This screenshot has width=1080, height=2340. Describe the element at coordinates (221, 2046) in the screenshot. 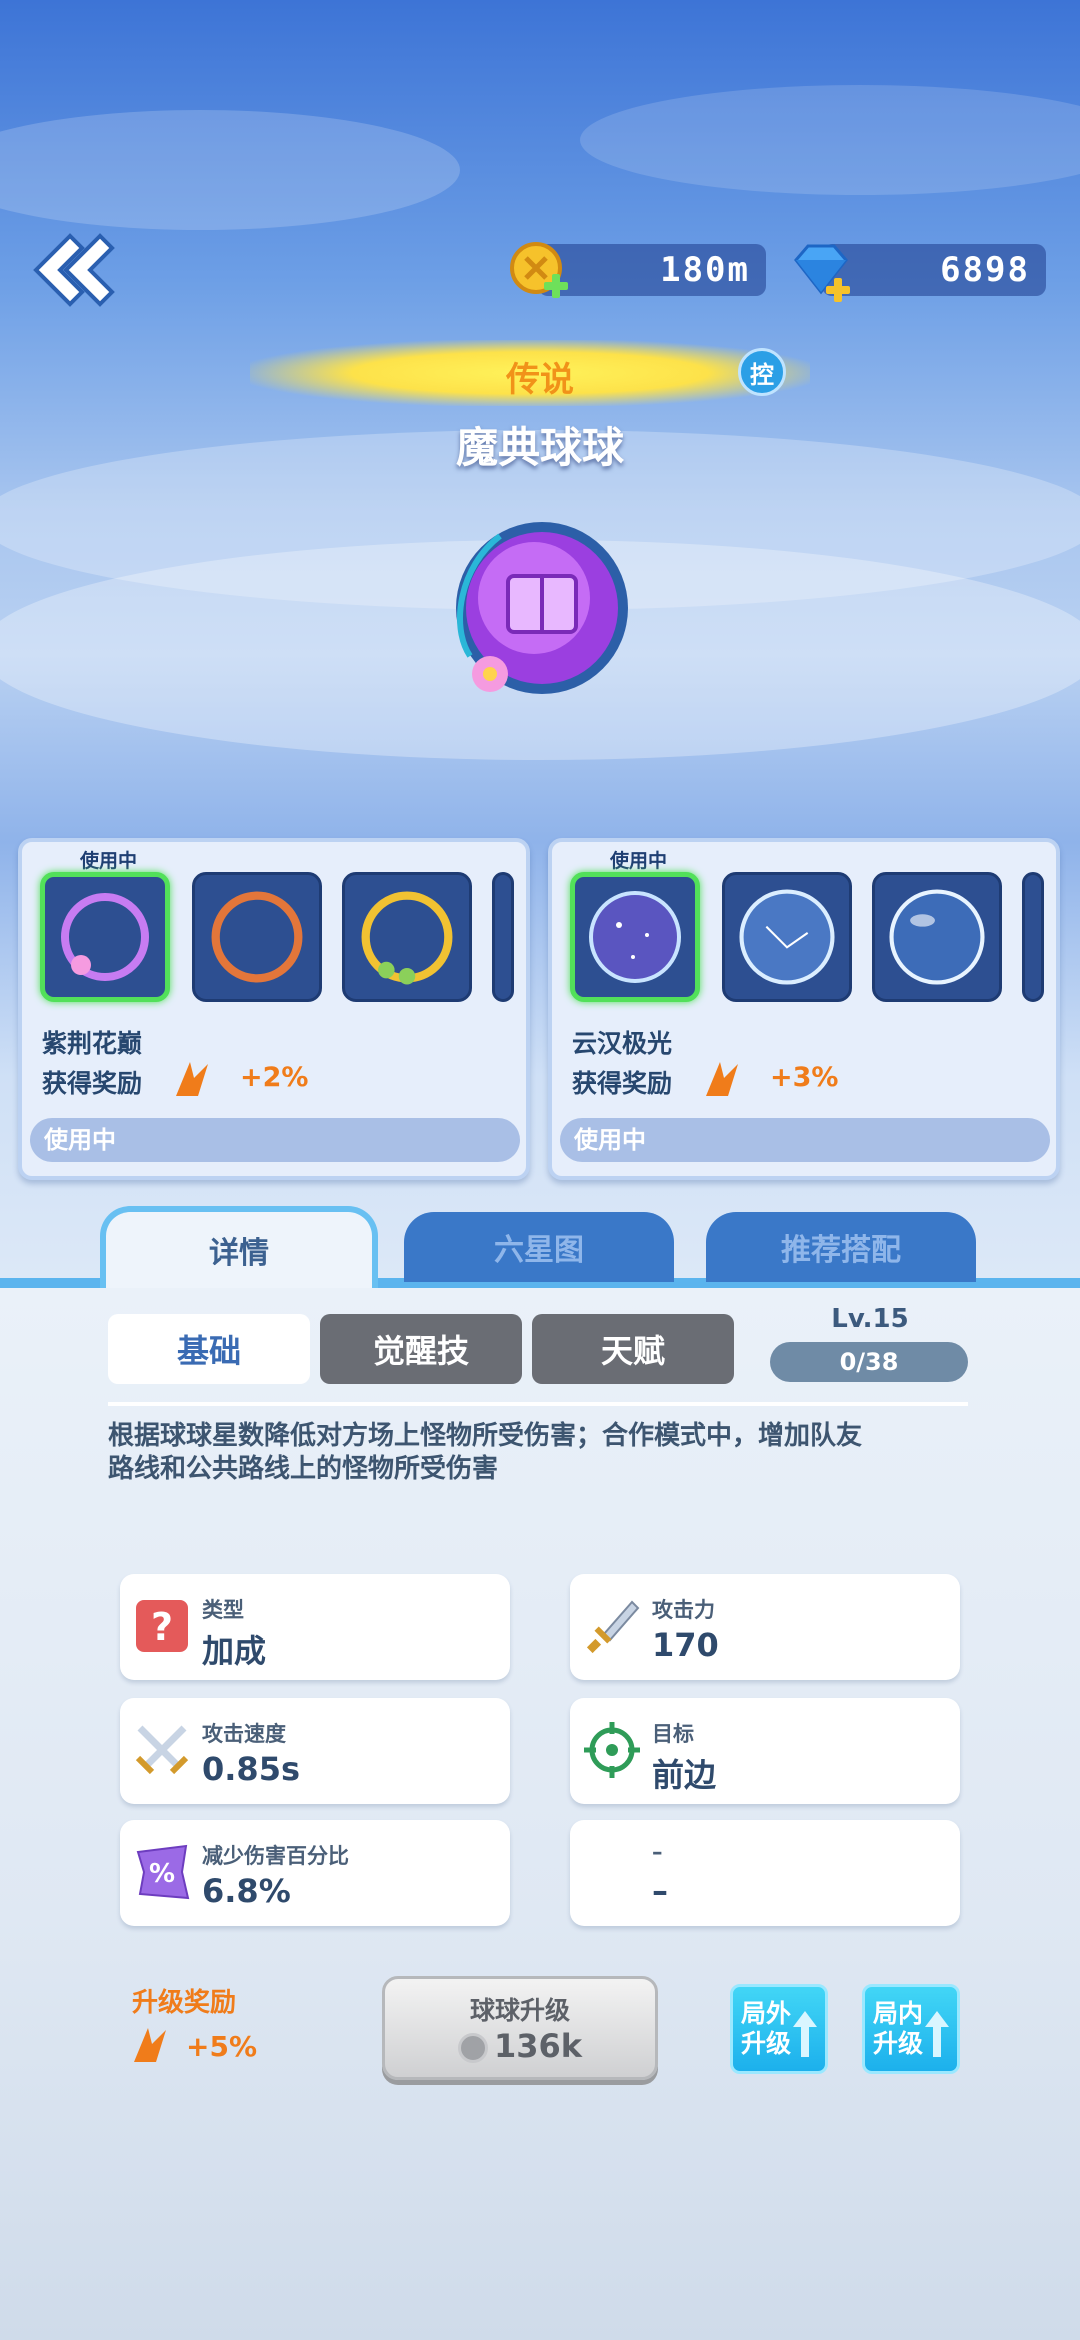

I see `upgrade-reward-value: +5%` at that location.